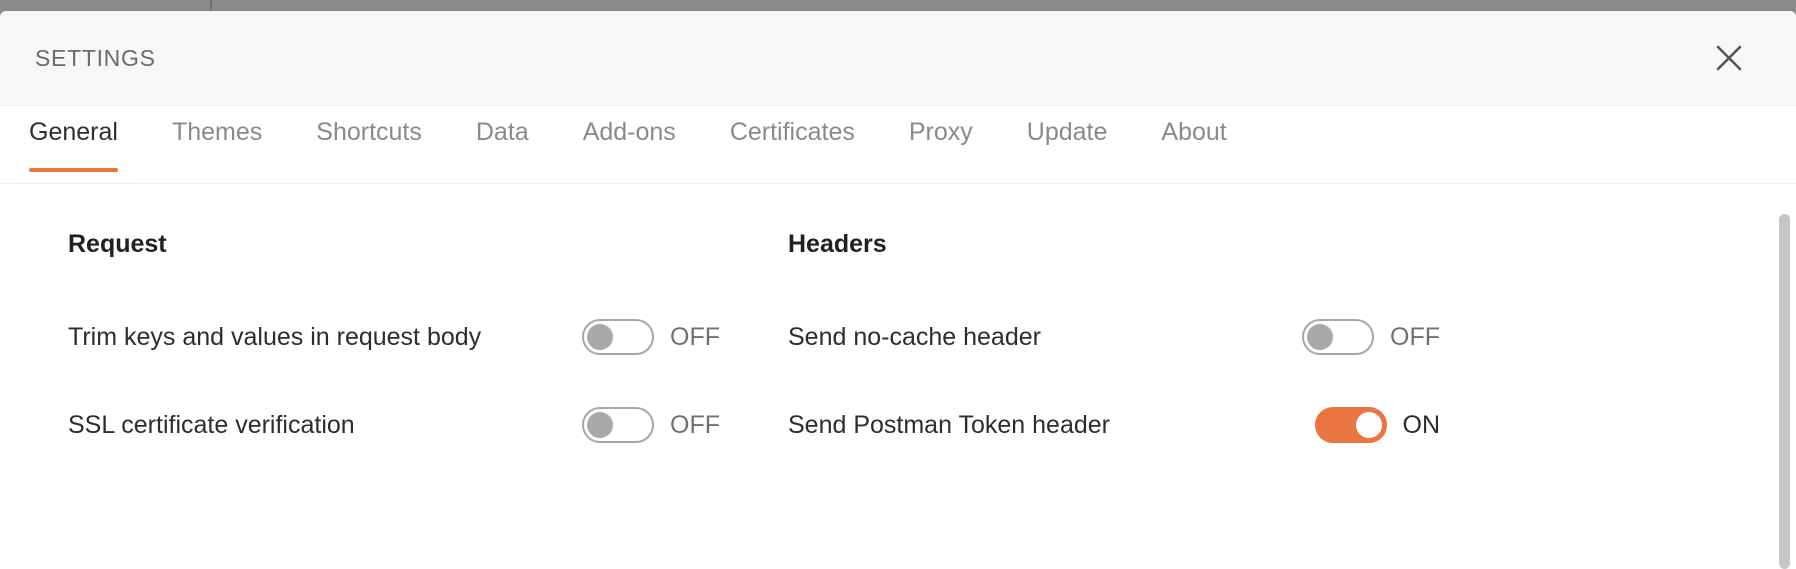 The width and height of the screenshot is (1796, 569). I want to click on tab-add-ons: Add-ons, so click(629, 125).